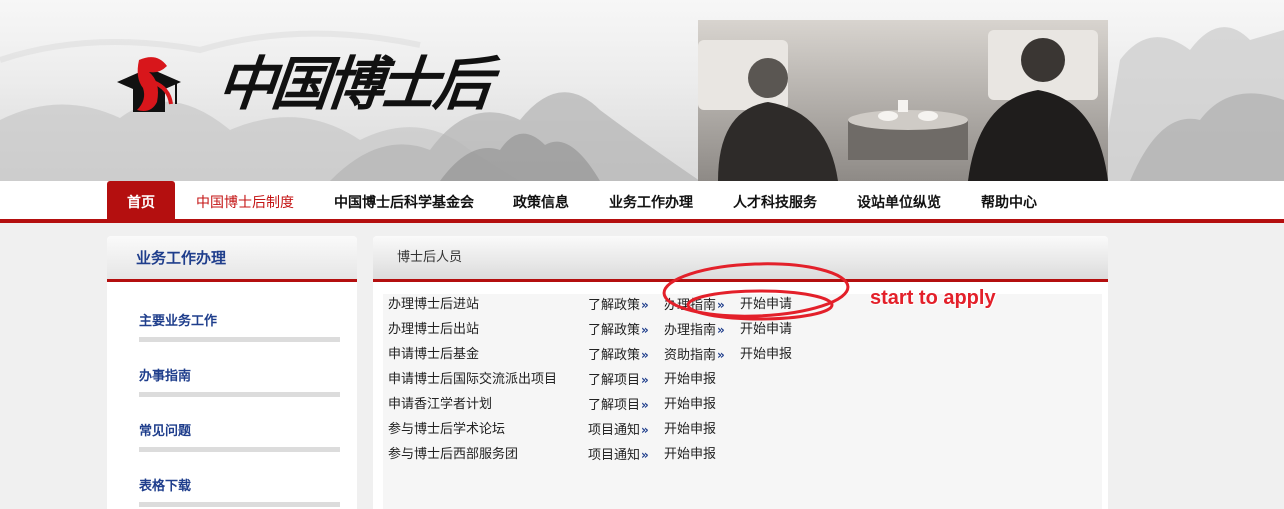 The image size is (1284, 509). What do you see at coordinates (434, 304) in the screenshot?
I see `item-name: 办理博士后进站` at bounding box center [434, 304].